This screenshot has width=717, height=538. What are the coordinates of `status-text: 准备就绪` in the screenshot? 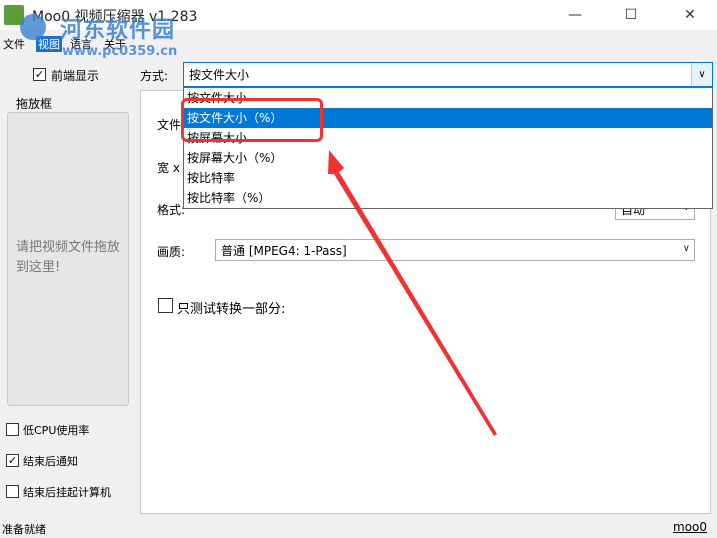 It's located at (24, 529).